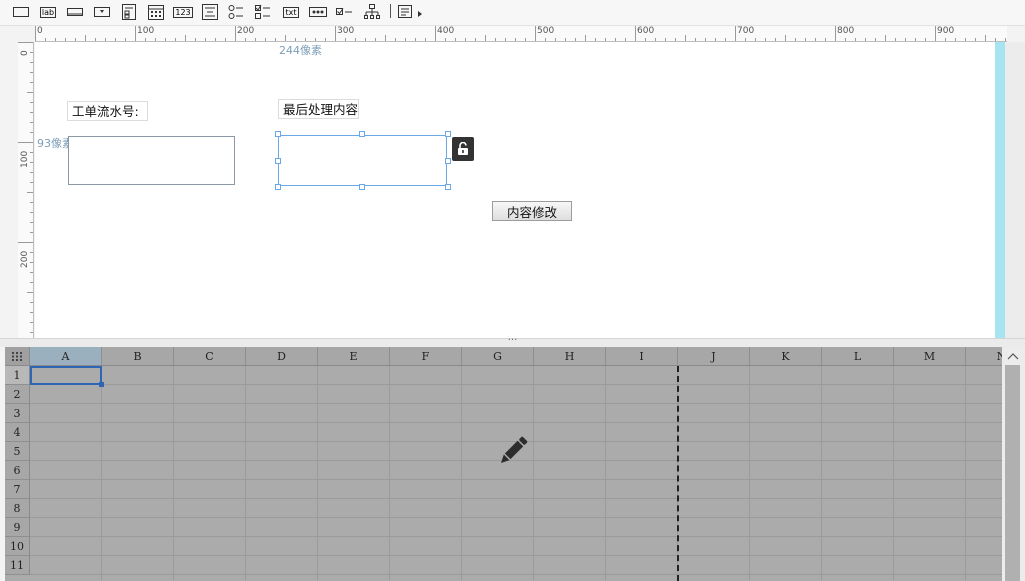 Image resolution: width=1025 pixels, height=581 pixels. What do you see at coordinates (362, 134) in the screenshot?
I see `resize-handle-n` at bounding box center [362, 134].